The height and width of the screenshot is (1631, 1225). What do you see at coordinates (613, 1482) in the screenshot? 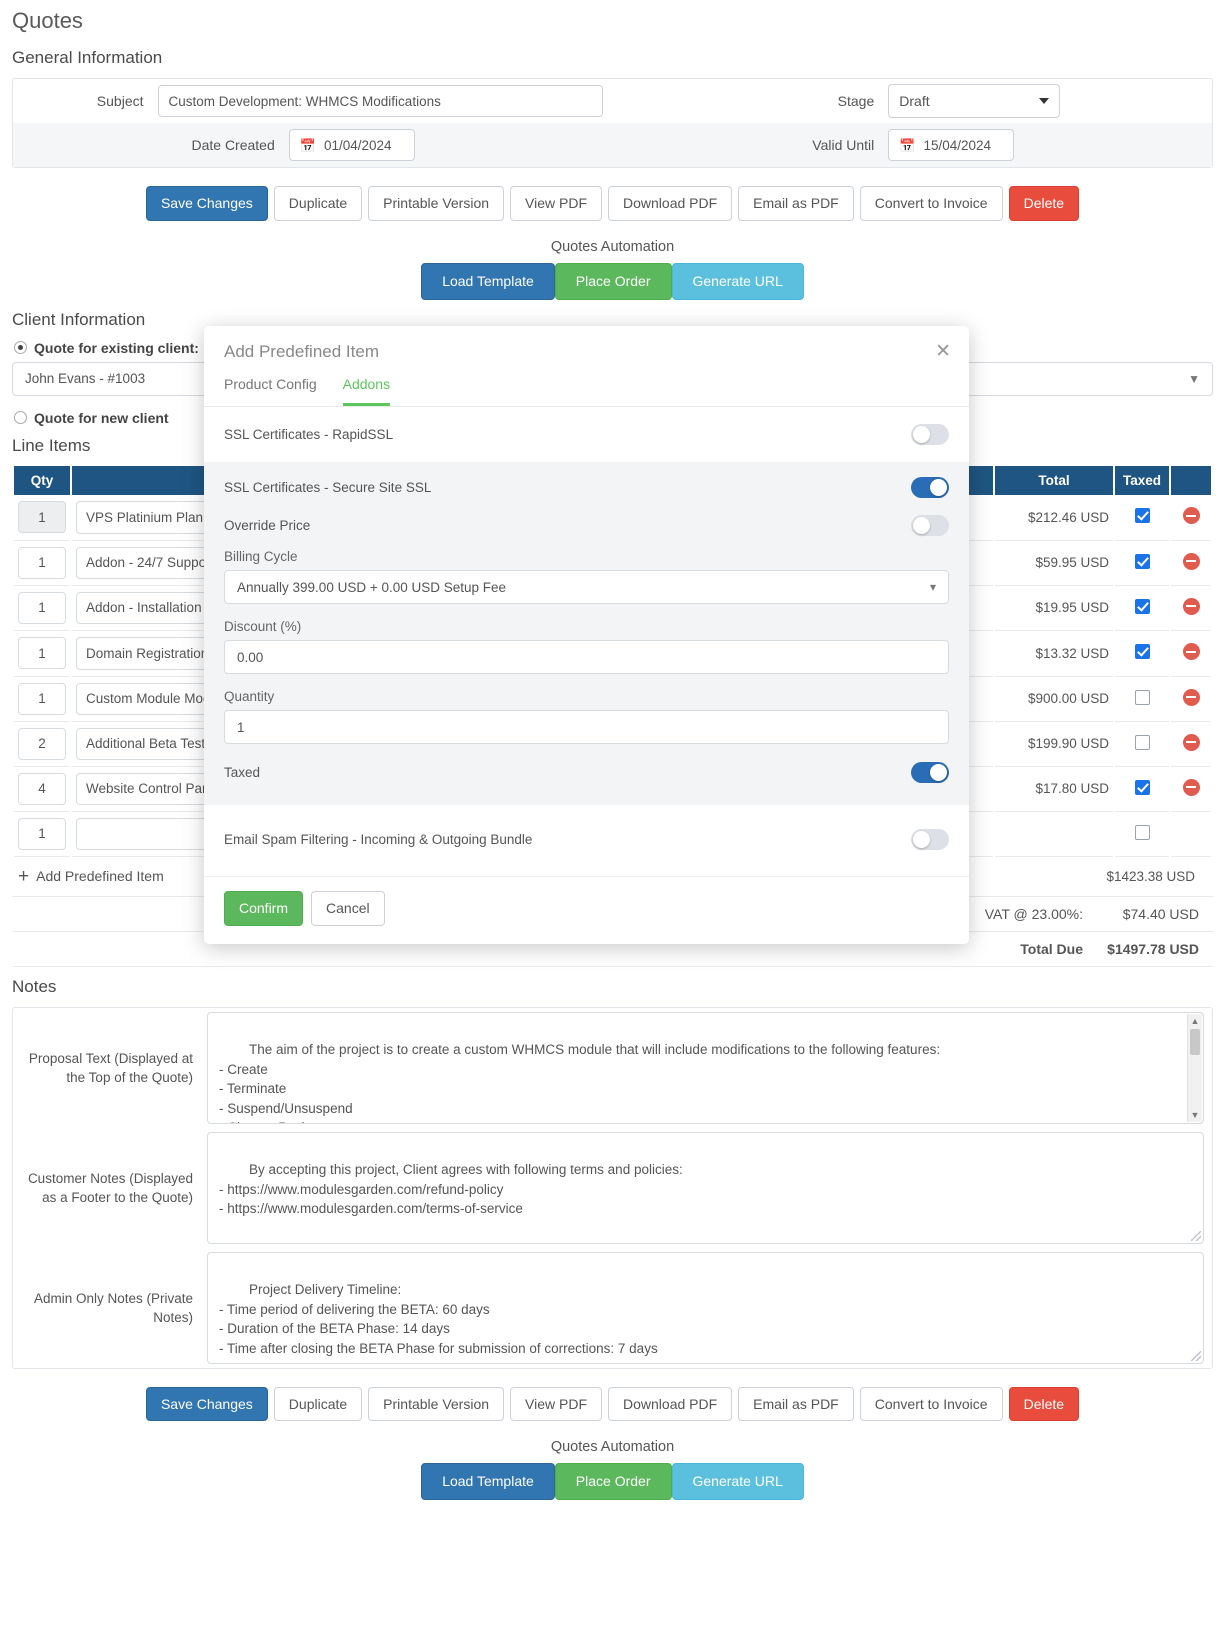
I see `place-order-button-bottom: Place Order` at bounding box center [613, 1482].